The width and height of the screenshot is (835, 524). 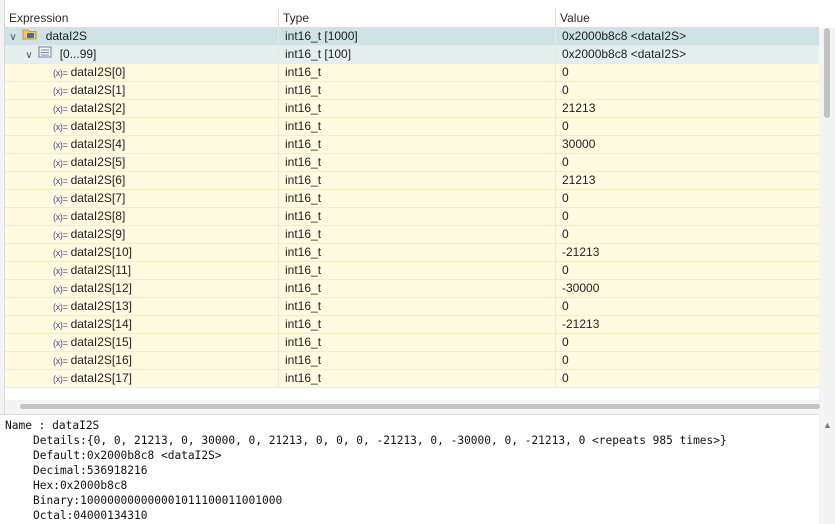 What do you see at coordinates (412, 181) in the screenshot?
I see `table-row: (x)= dataI2S[6] int16_t 21213` at bounding box center [412, 181].